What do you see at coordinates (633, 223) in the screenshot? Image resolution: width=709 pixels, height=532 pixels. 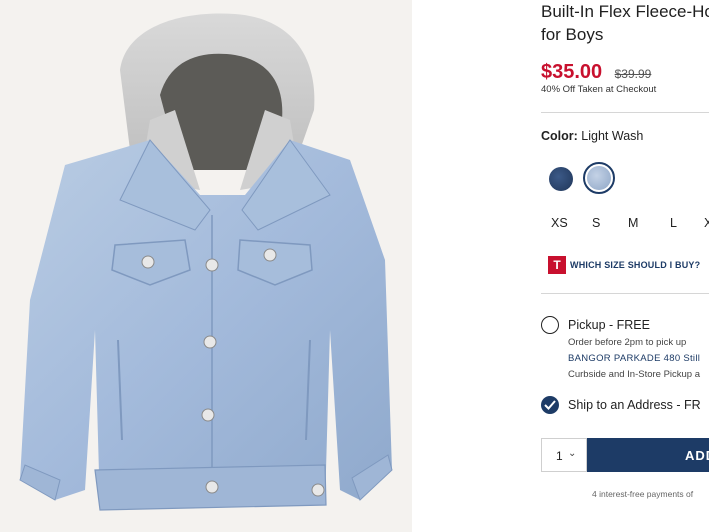 I see `size-m: M` at bounding box center [633, 223].